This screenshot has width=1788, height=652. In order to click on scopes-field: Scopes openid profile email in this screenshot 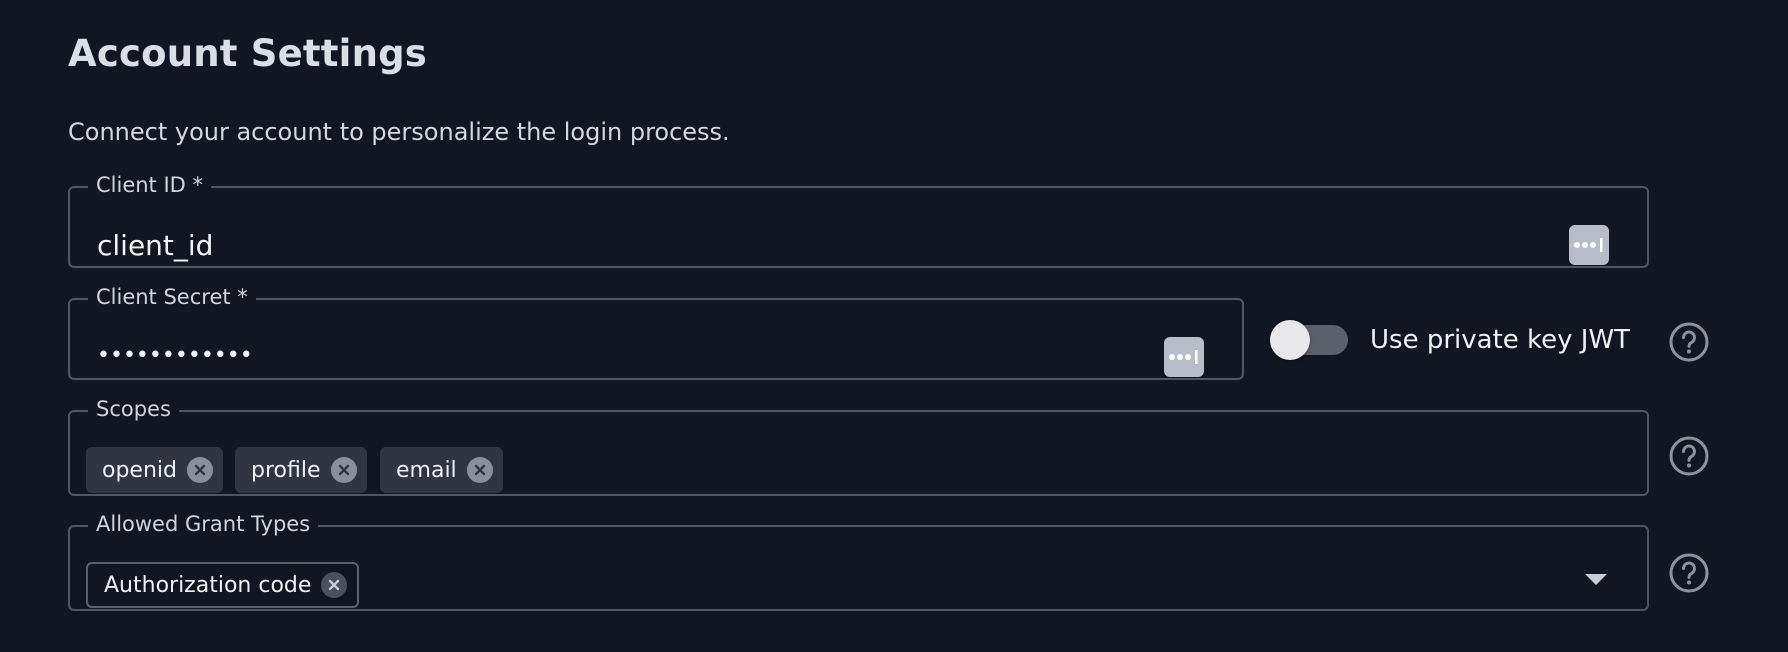, I will do `click(858, 446)`.